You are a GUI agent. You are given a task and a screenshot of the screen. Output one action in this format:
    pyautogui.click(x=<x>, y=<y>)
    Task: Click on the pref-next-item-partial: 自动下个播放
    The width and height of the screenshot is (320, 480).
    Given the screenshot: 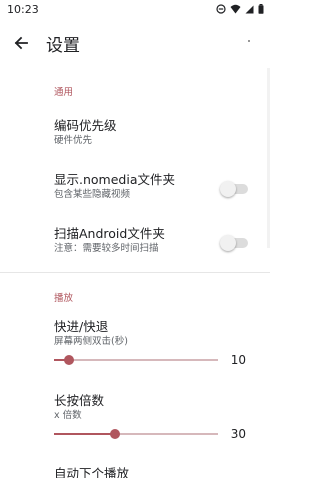 What is the action you would take?
    pyautogui.click(x=135, y=472)
    